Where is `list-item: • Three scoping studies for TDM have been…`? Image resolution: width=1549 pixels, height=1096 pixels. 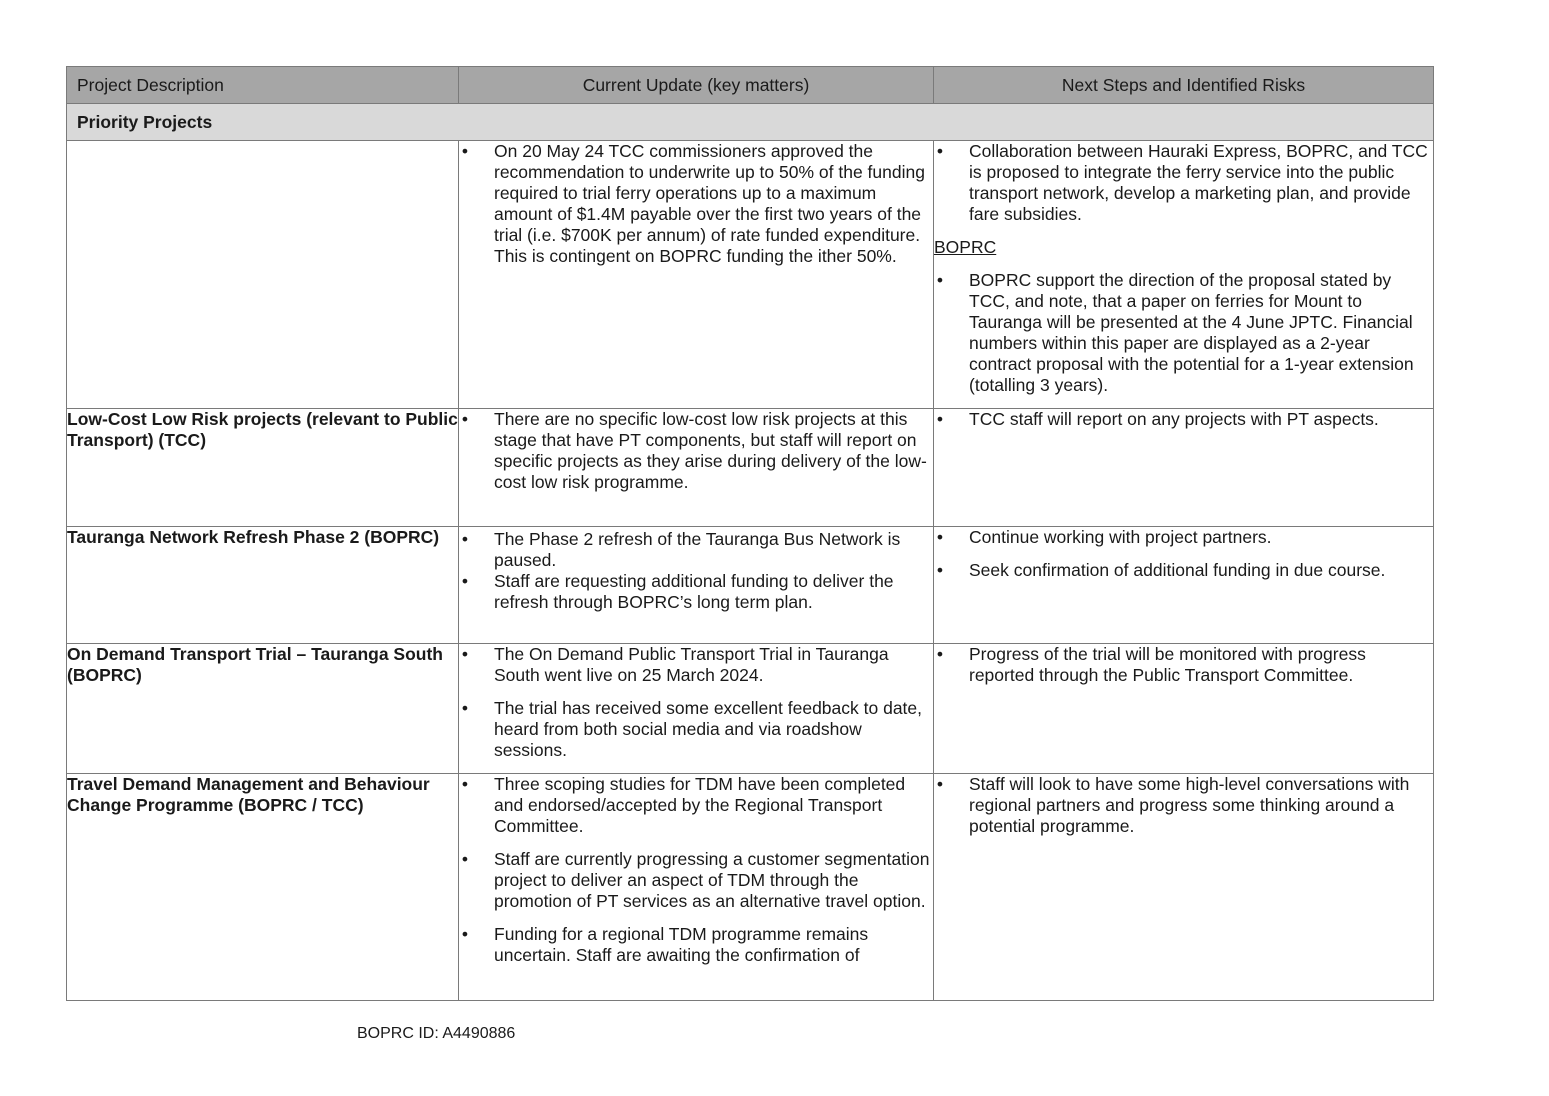
list-item: • Three scoping studies for TDM have been… is located at coordinates (696, 806).